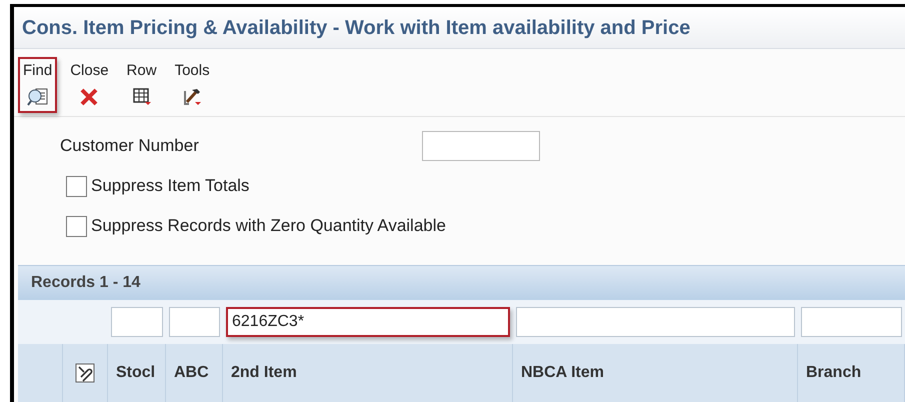  I want to click on checkbox-label: Suppress Item Totals, so click(170, 186).